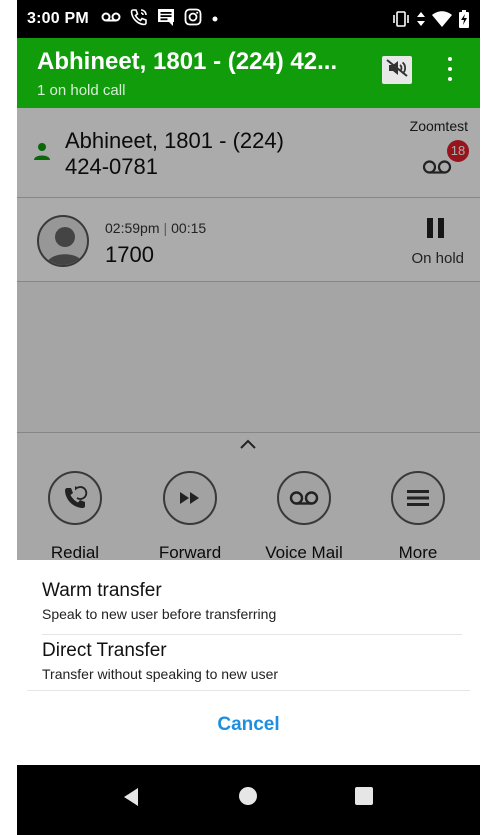  Describe the element at coordinates (159, 614) in the screenshot. I see `warm-transfer-description: Speak to new user before transferring` at that location.